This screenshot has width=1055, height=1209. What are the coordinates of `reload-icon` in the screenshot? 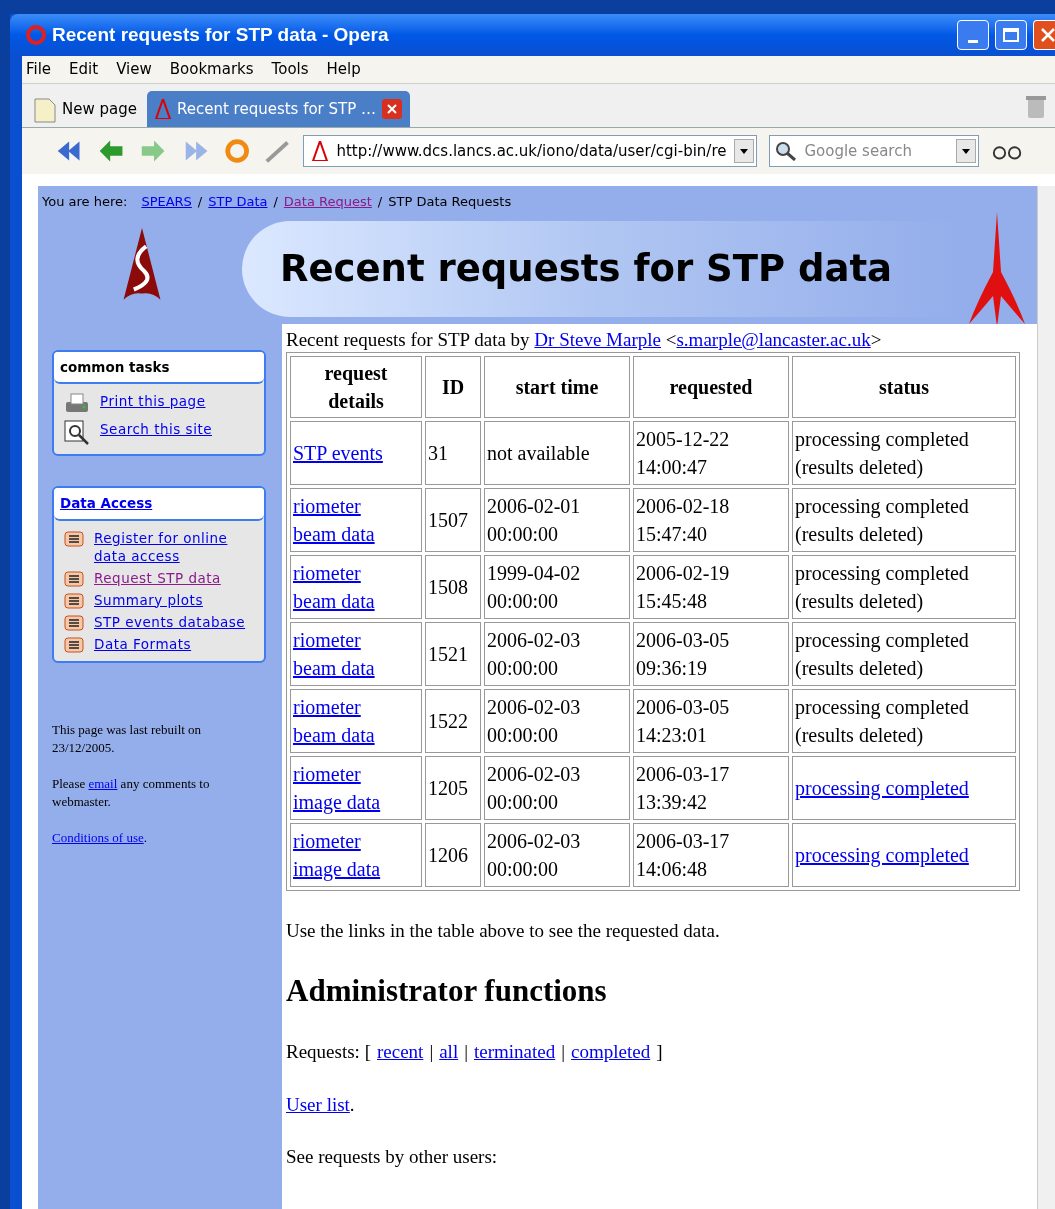 It's located at (237, 151).